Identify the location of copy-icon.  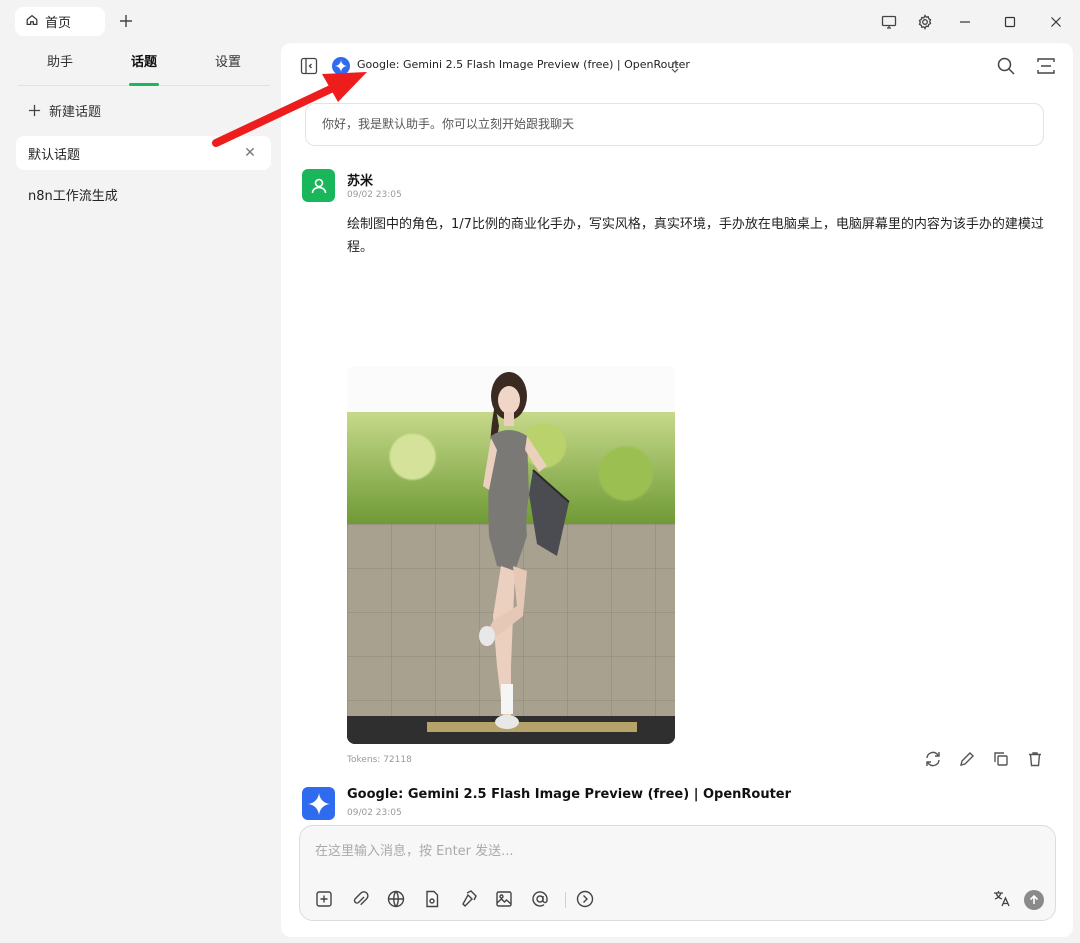
(1001, 759).